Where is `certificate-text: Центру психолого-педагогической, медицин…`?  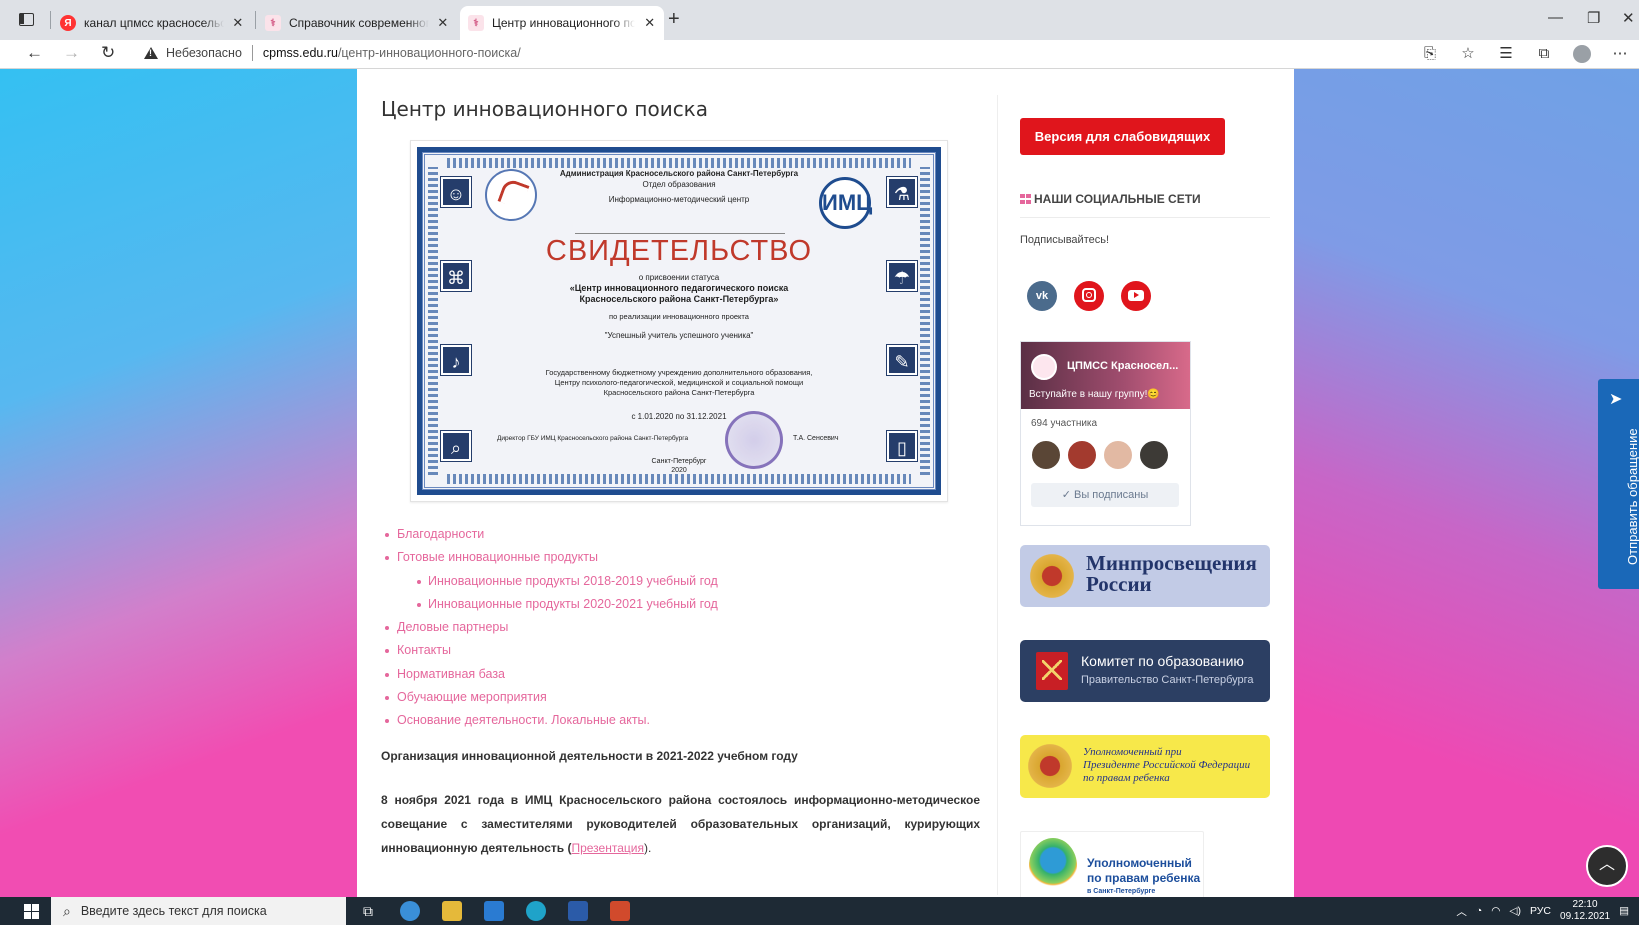 certificate-text: Центру психолого-педагогической, медицин… is located at coordinates (679, 382).